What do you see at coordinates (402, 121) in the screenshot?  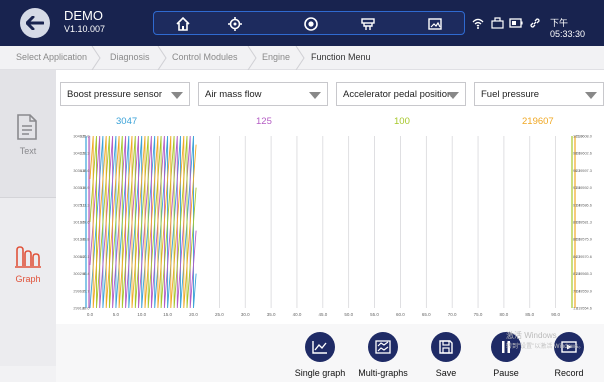 I see `pid-value-3: 100` at bounding box center [402, 121].